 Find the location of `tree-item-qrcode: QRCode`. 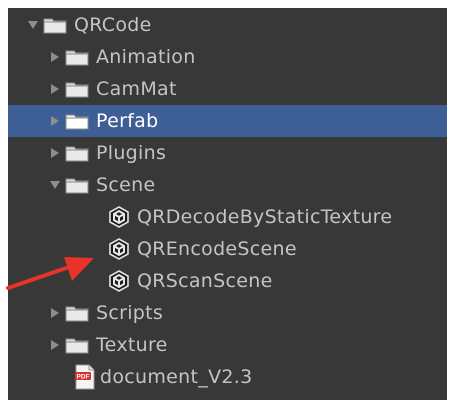

tree-item-qrcode: QRCode is located at coordinates (227, 25).